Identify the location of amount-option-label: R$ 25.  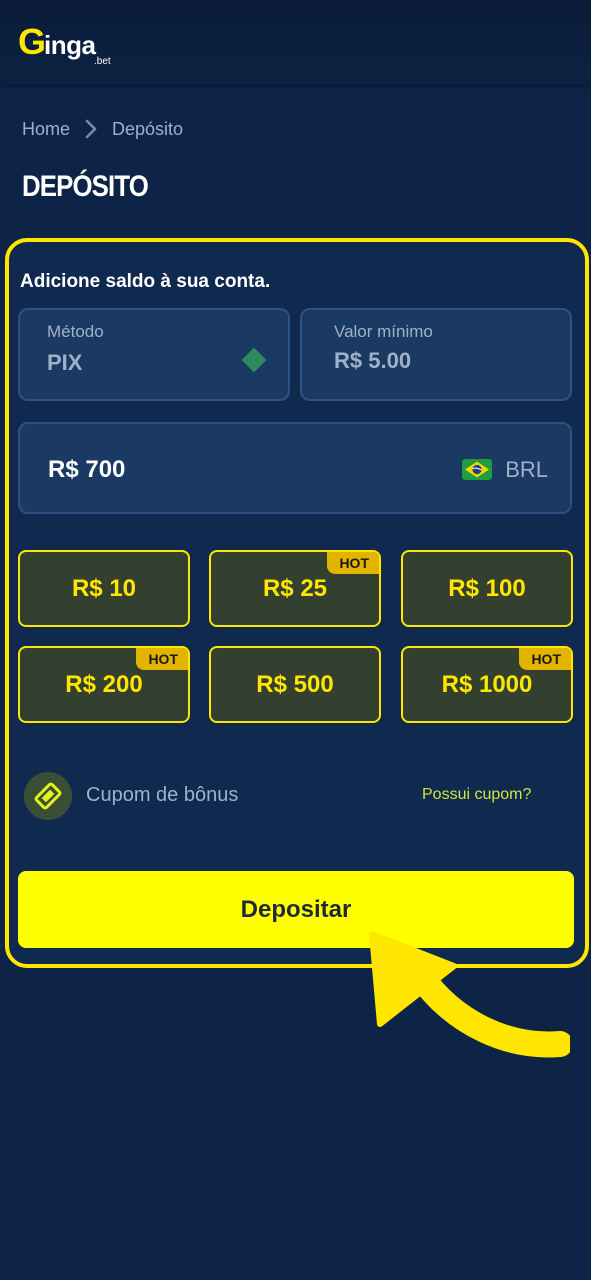
(295, 588).